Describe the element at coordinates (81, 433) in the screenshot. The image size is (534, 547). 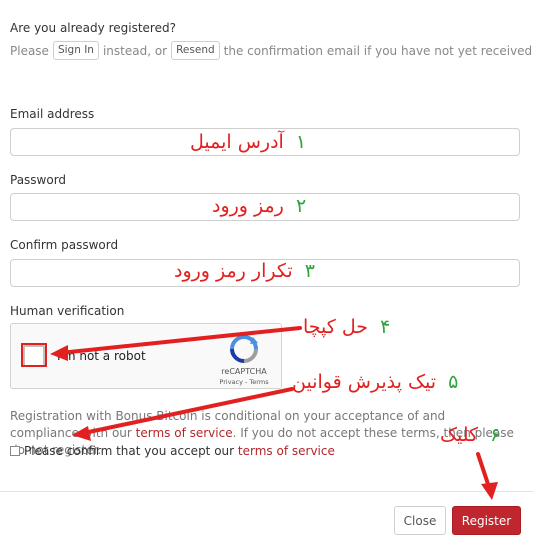
I see `arrow-to-terms-checkbox-head` at that location.